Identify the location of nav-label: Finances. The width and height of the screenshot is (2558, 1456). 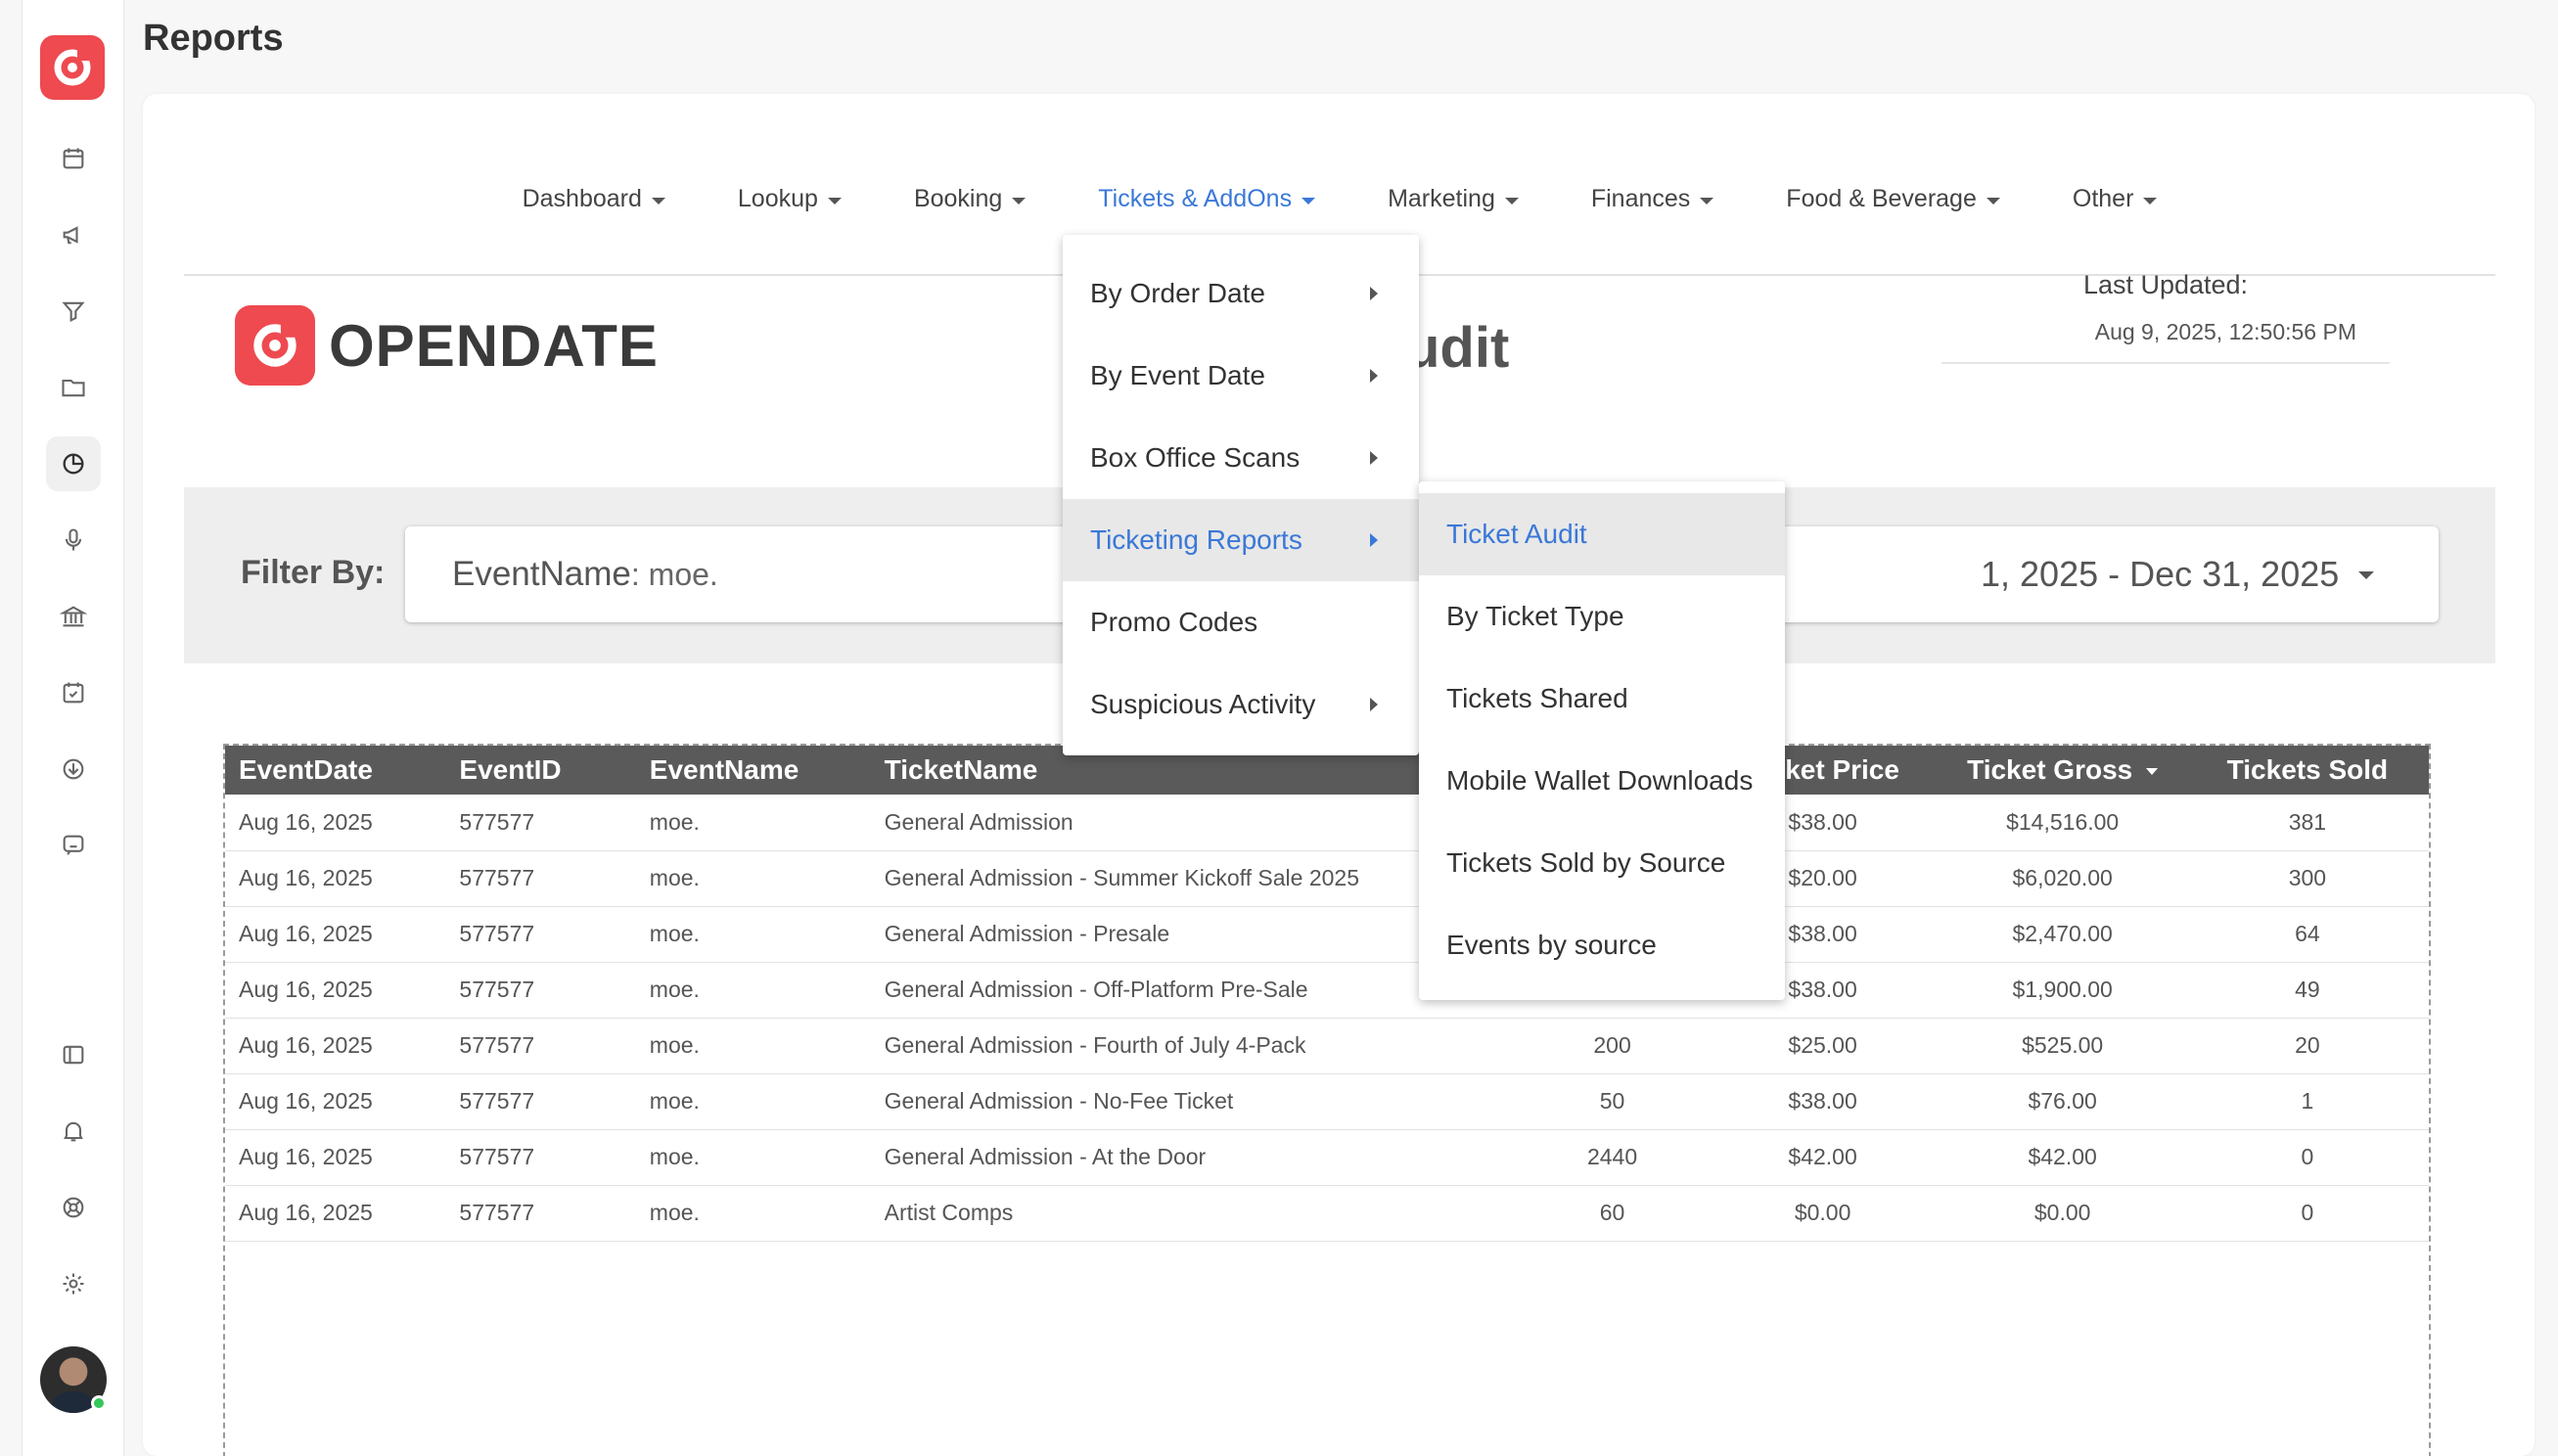
(1640, 198).